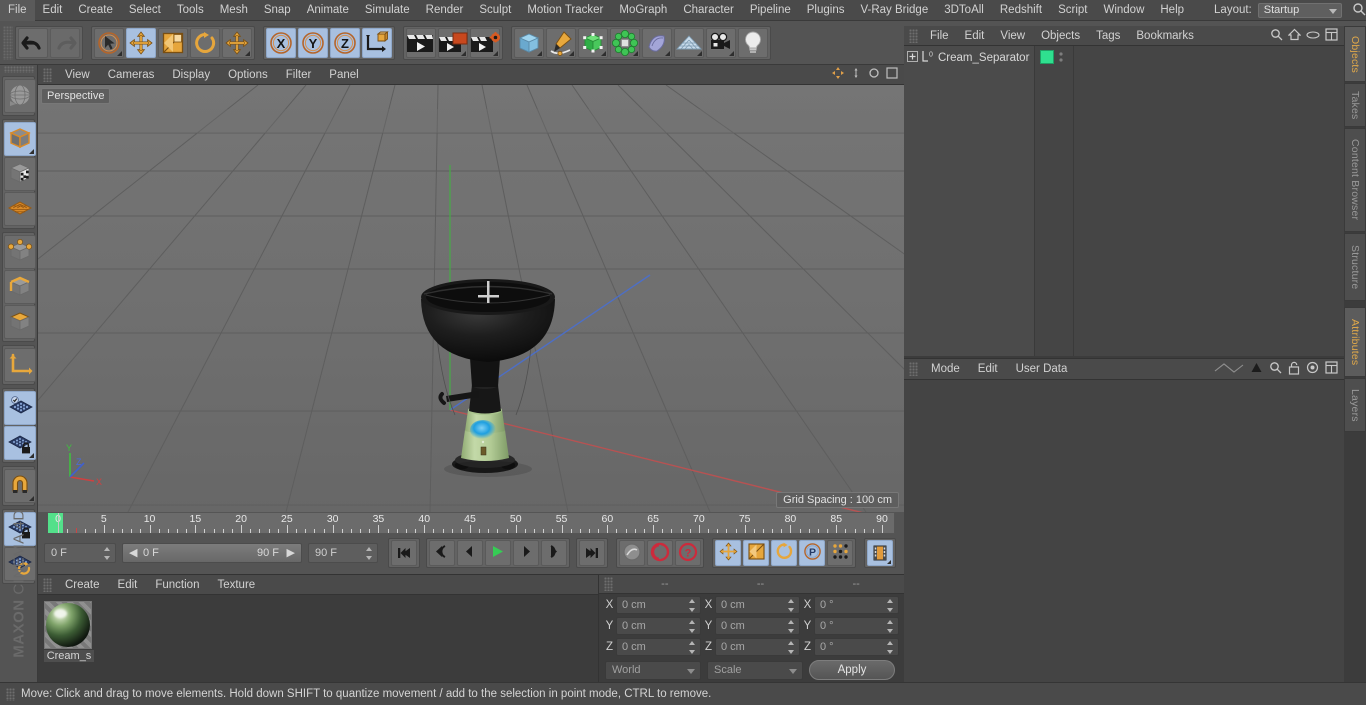  Describe the element at coordinates (1124, 201) in the screenshot. I see `object-manager-body: 0 Cream_Separator` at that location.